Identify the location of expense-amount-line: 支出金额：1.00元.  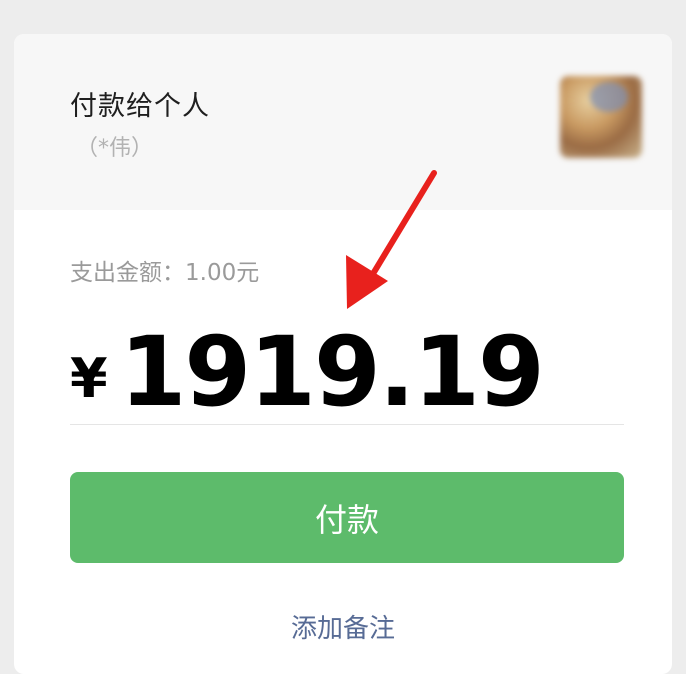
(164, 270).